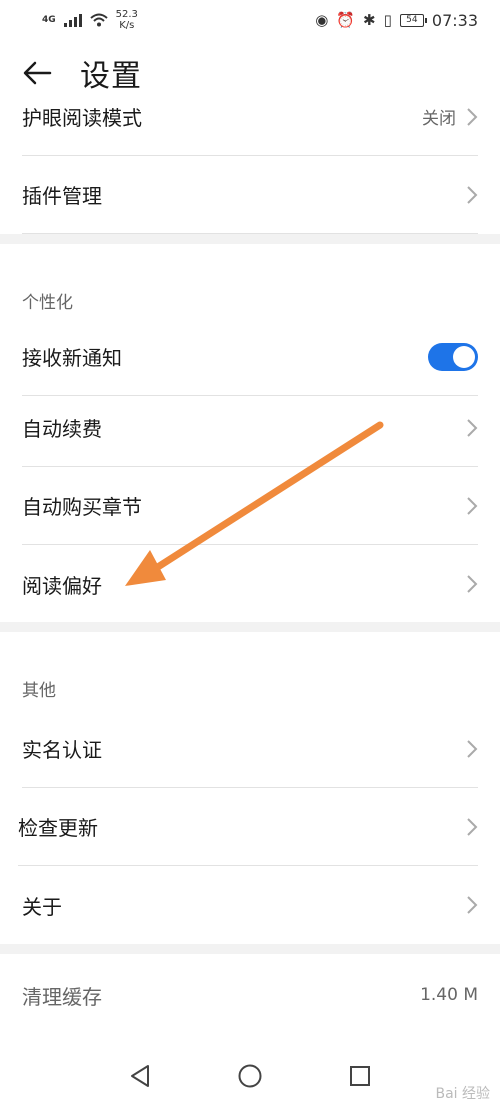 This screenshot has height=1111, width=500. What do you see at coordinates (250, 905) in the screenshot?
I see `row-about: 关于` at bounding box center [250, 905].